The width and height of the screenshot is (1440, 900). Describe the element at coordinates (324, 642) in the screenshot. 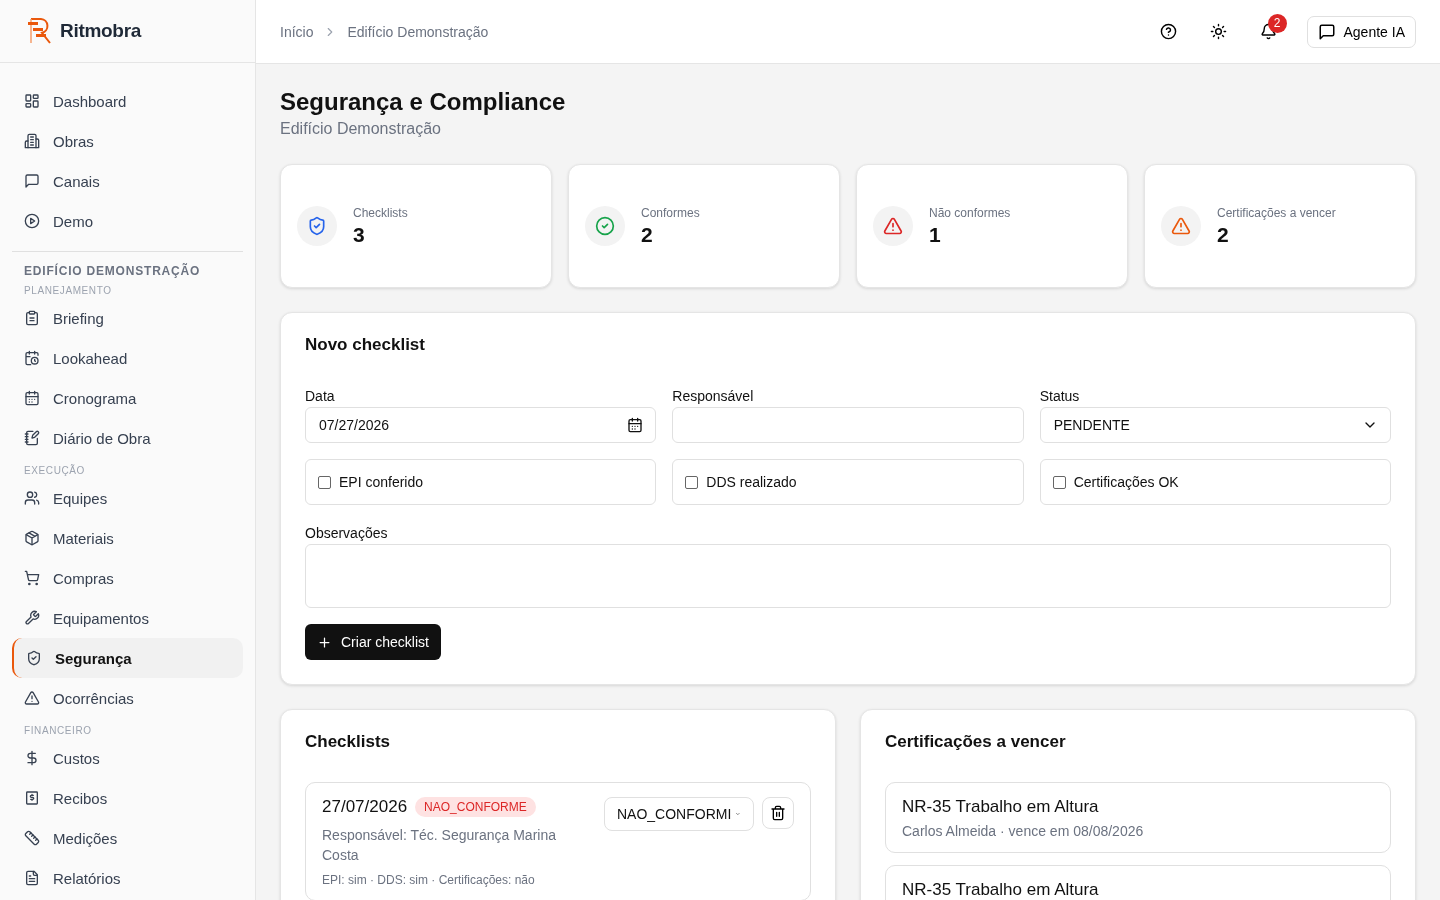

I see `plus-icon` at that location.